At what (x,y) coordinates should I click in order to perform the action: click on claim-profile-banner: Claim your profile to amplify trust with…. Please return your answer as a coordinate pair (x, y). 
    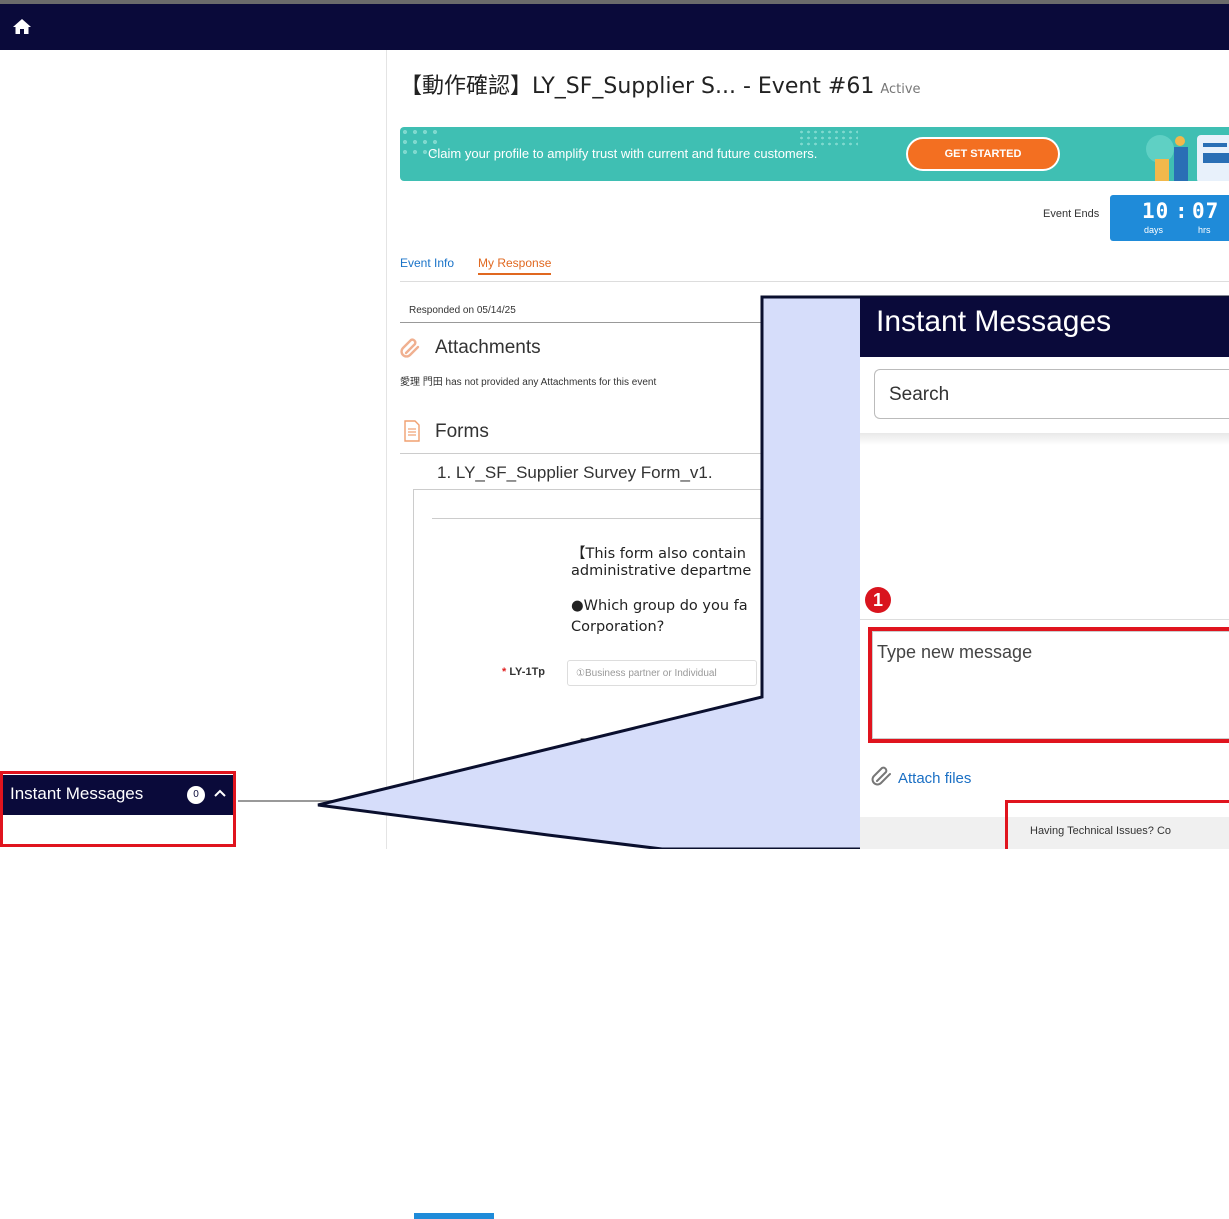
    Looking at the image, I should click on (814, 154).